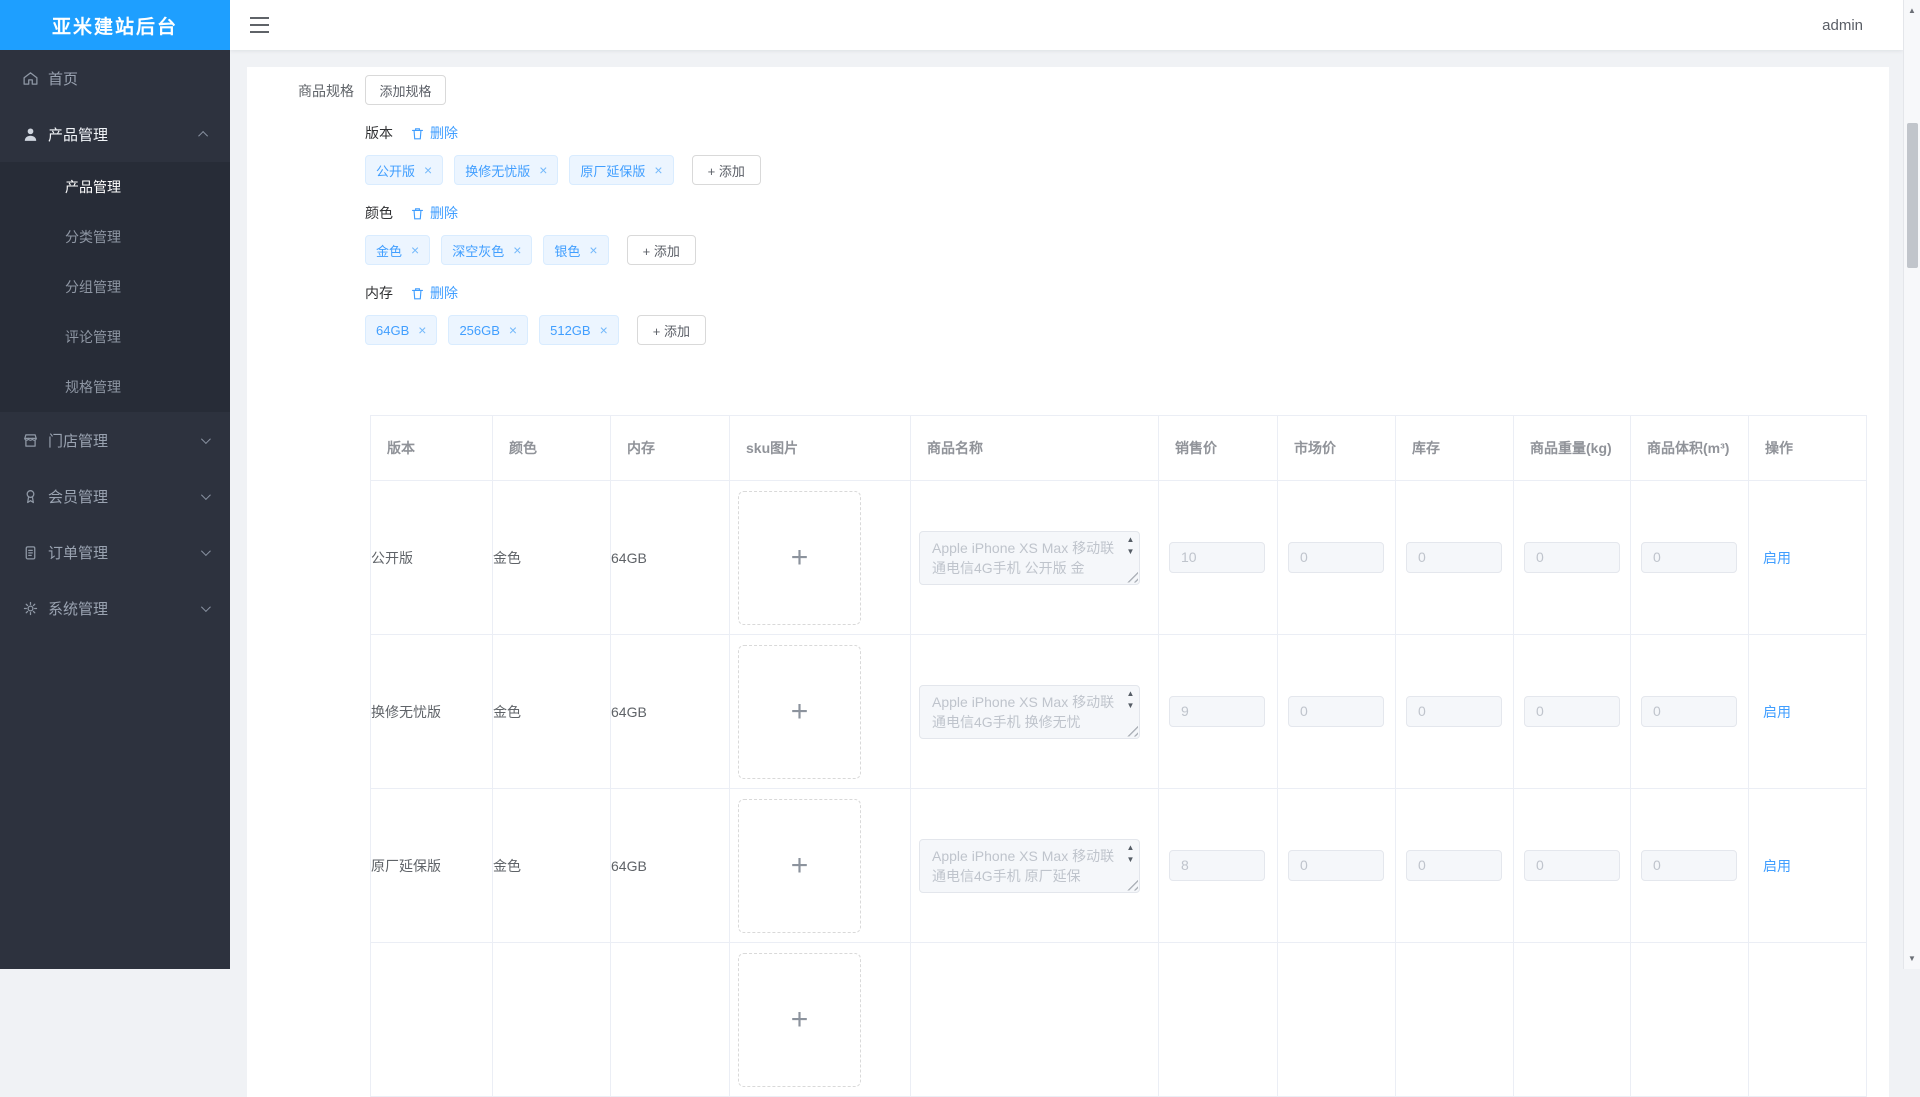 This screenshot has width=1920, height=1097. I want to click on sidebar-item-product-management: 产品管理, so click(115, 134).